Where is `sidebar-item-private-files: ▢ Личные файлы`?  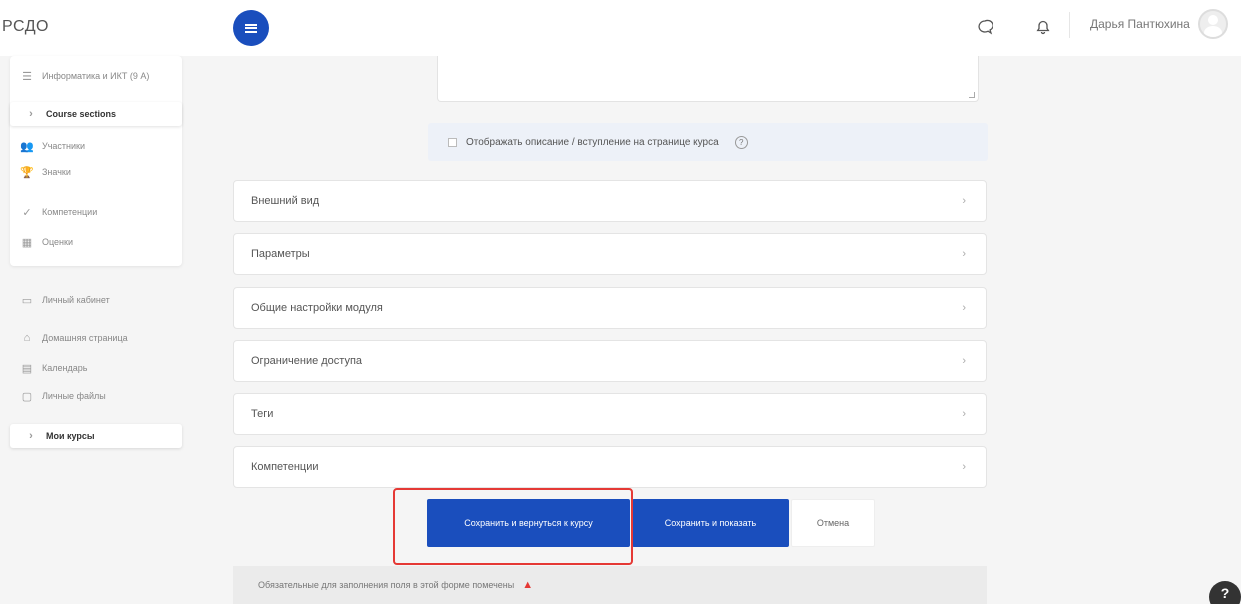 sidebar-item-private-files: ▢ Личные файлы is located at coordinates (96, 396).